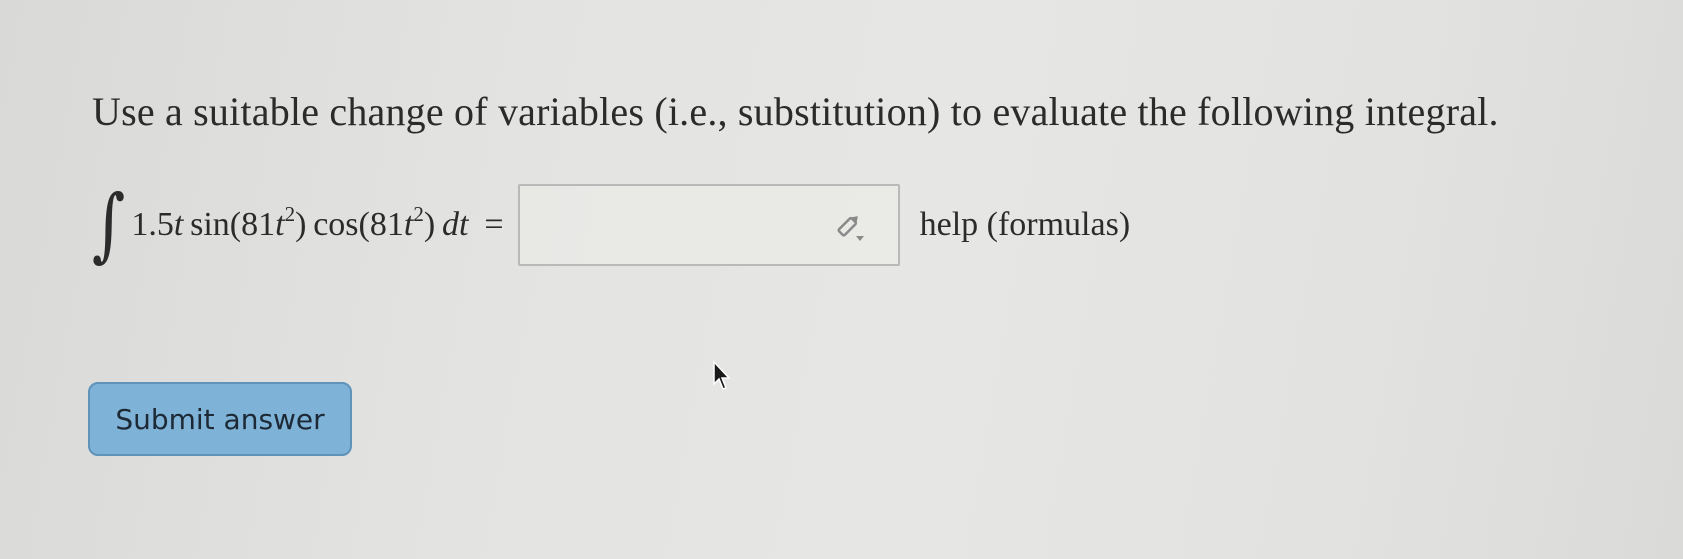 Image resolution: width=1683 pixels, height=559 pixels. Describe the element at coordinates (290, 214) in the screenshot. I see `sin-exponent: 2` at that location.